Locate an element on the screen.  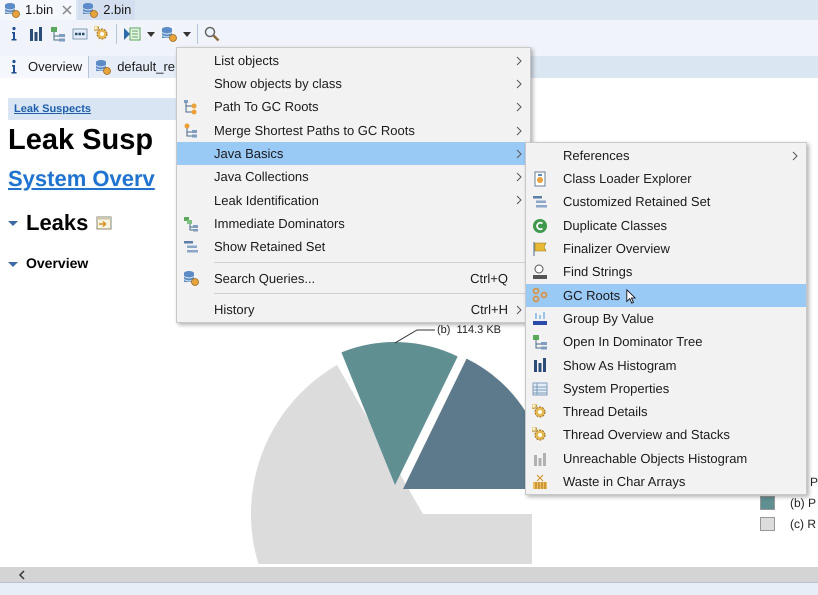
legend-label: P is located at coordinates (814, 482).